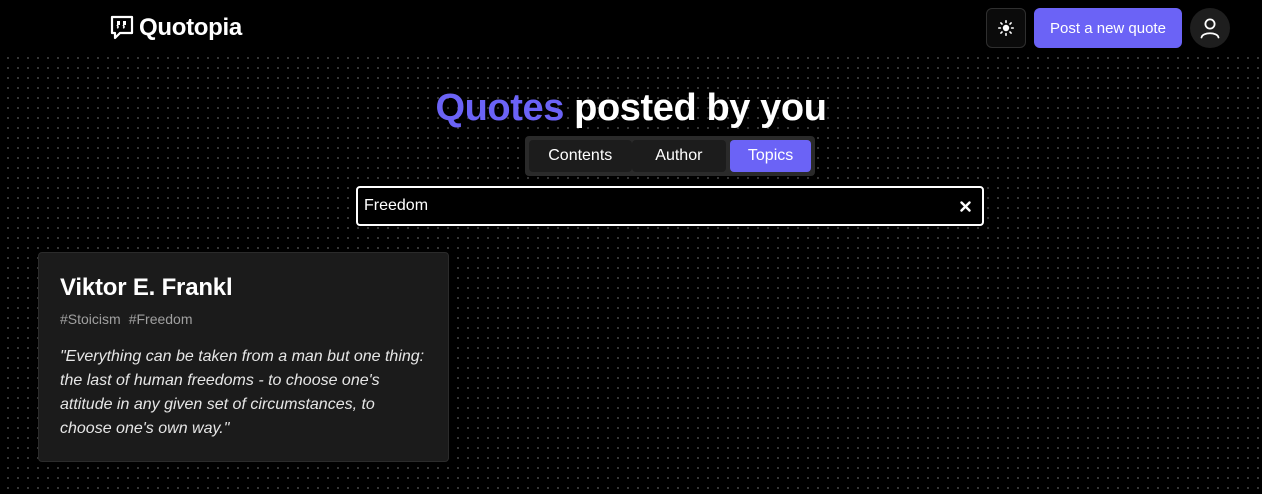 Image resolution: width=1262 pixels, height=494 pixels. What do you see at coordinates (679, 156) in the screenshot?
I see `tab-author: Author` at bounding box center [679, 156].